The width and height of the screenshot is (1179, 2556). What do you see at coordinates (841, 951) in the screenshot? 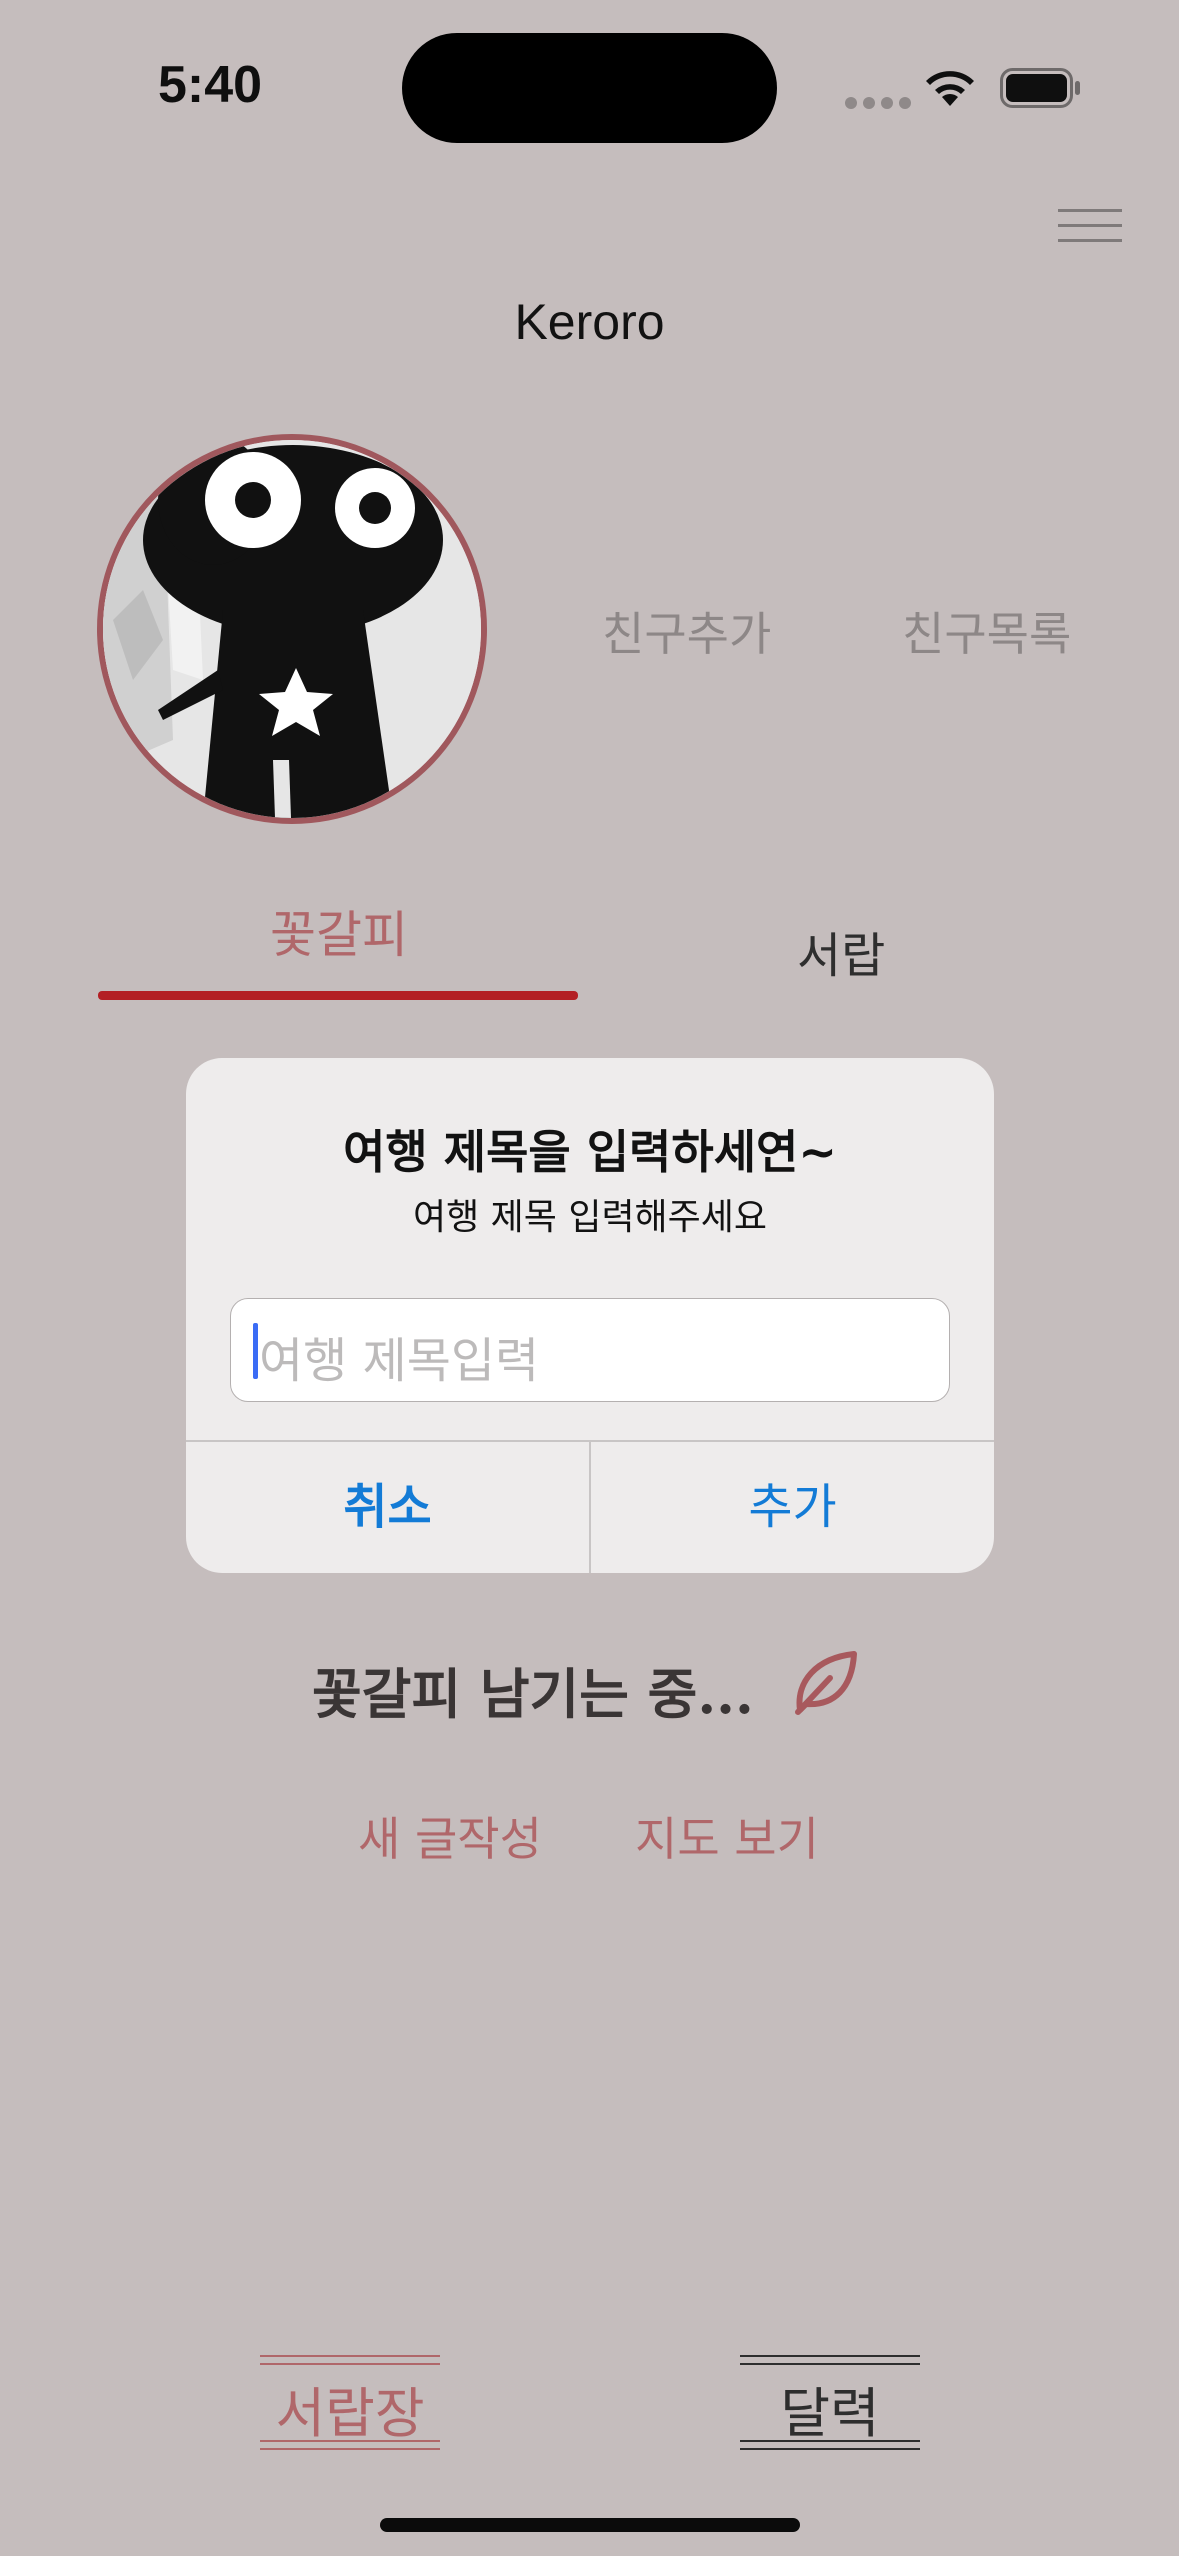
I see `tab-drawer: 서랍` at bounding box center [841, 951].